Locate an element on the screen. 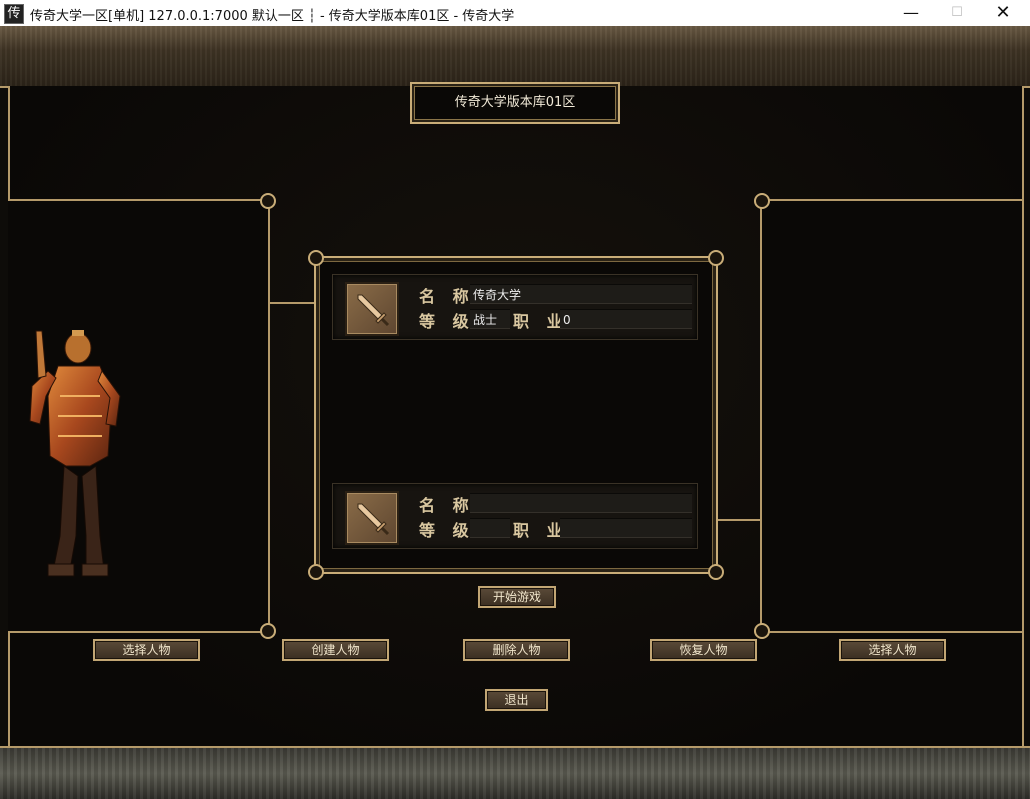 The height and width of the screenshot is (799, 1030). bottom-decor-band is located at coordinates (515, 772).